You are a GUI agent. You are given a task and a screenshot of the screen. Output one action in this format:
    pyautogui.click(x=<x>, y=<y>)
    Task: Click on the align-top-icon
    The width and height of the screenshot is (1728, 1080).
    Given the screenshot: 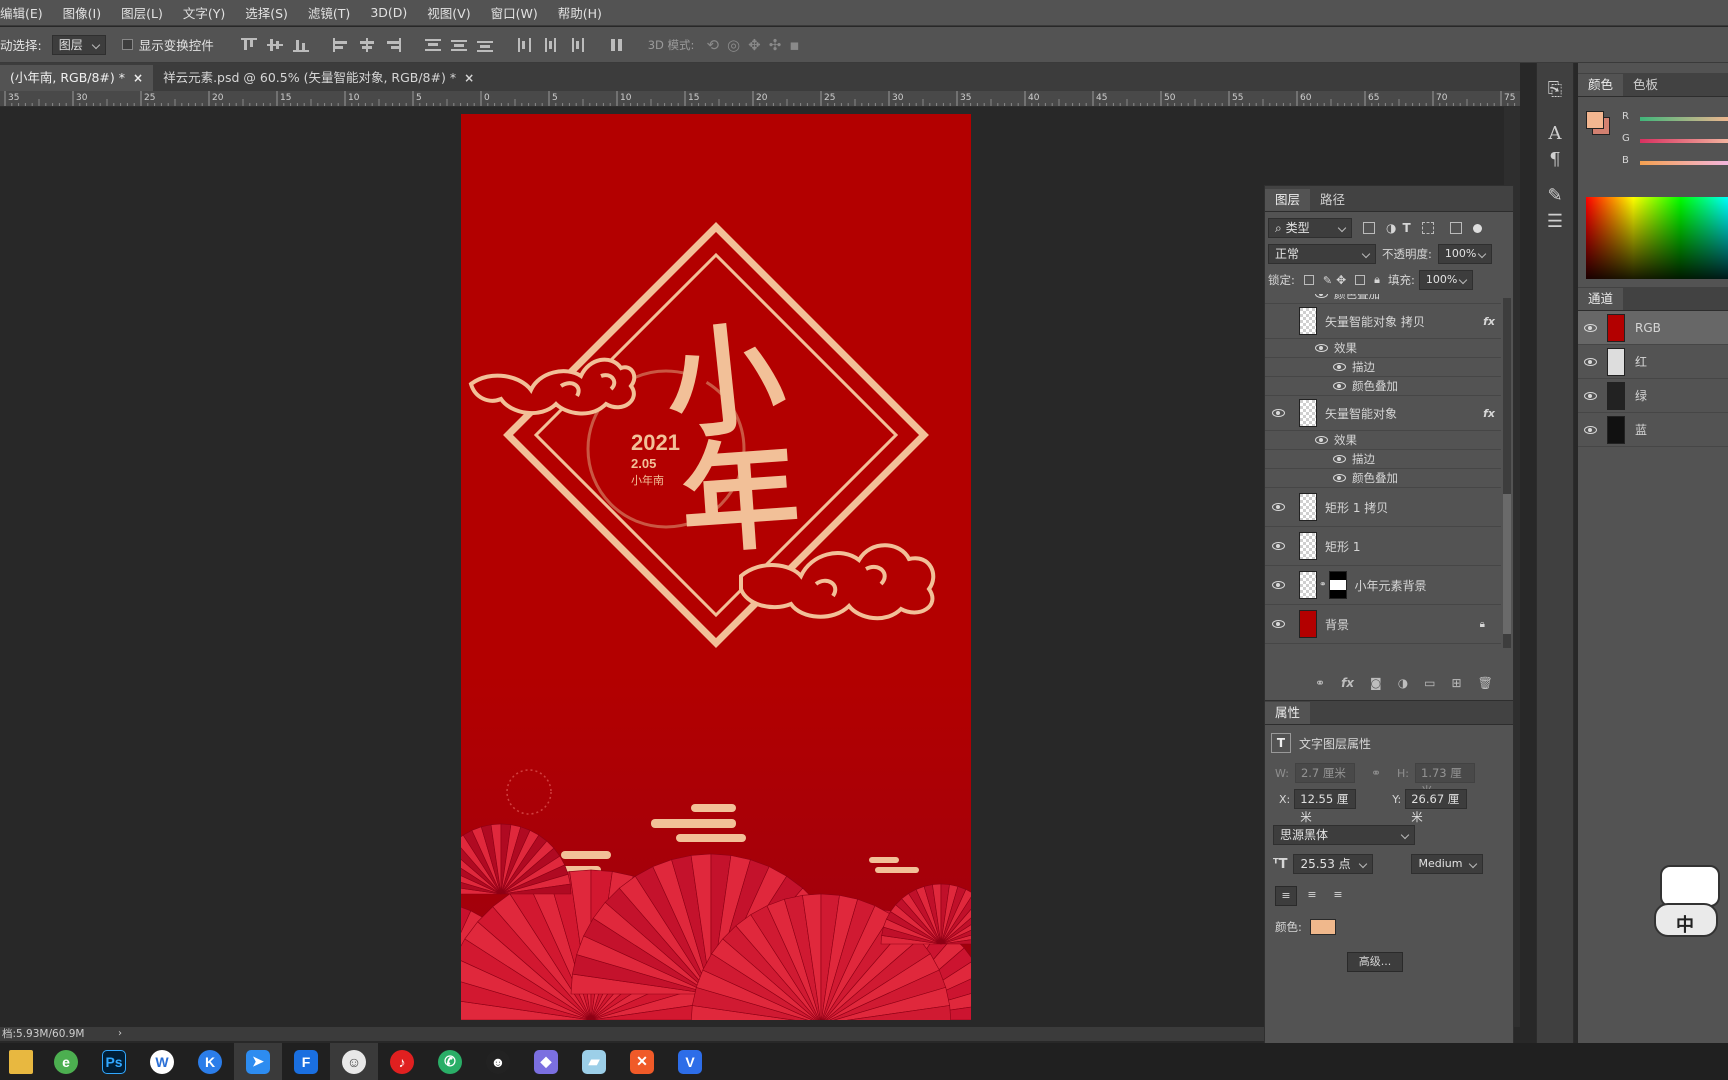 What is the action you would take?
    pyautogui.click(x=248, y=44)
    